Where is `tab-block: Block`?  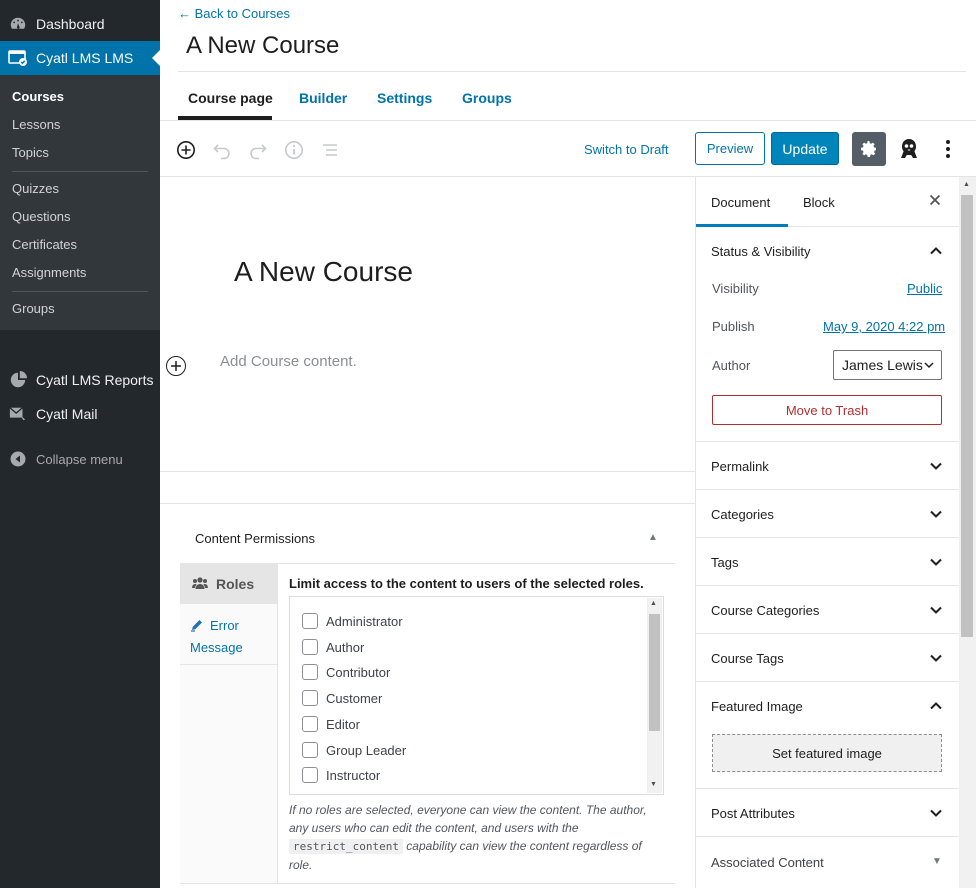 tab-block: Block is located at coordinates (819, 202).